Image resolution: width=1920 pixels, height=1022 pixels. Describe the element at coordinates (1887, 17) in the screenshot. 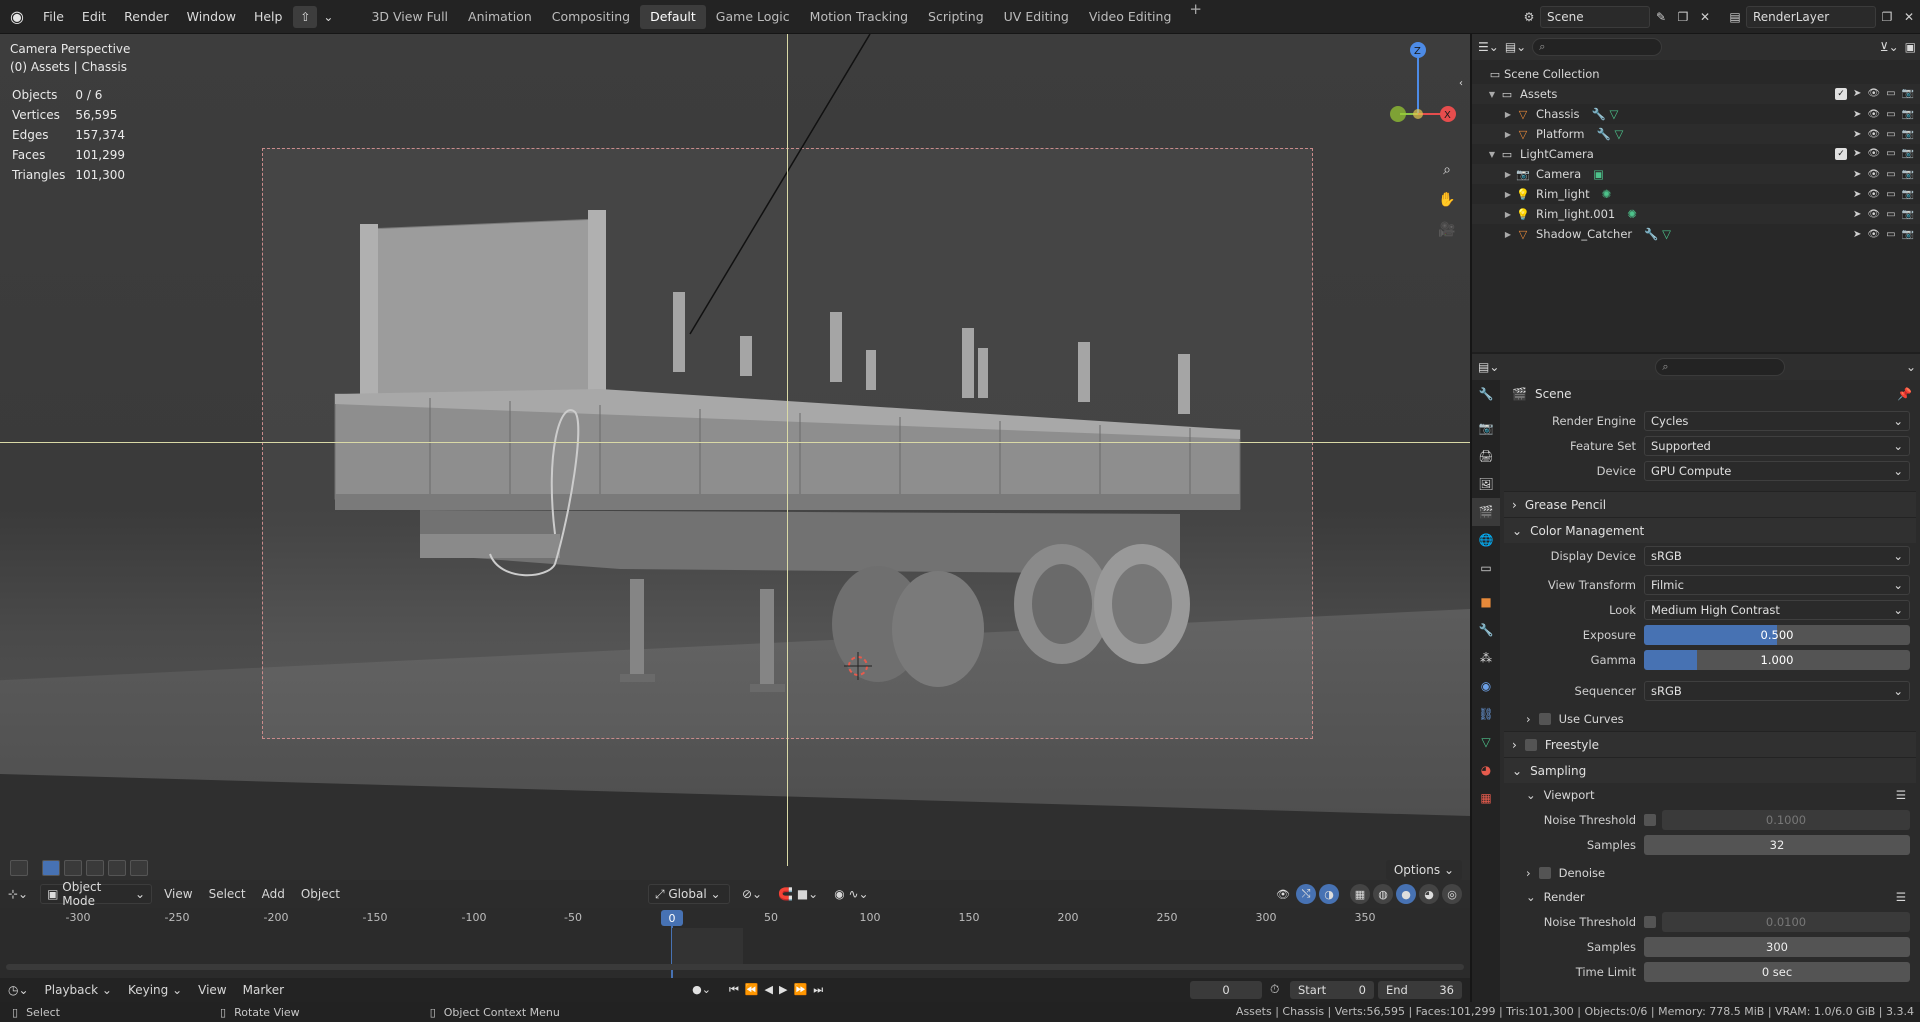

I see `copy-layer-icon: ❐` at that location.